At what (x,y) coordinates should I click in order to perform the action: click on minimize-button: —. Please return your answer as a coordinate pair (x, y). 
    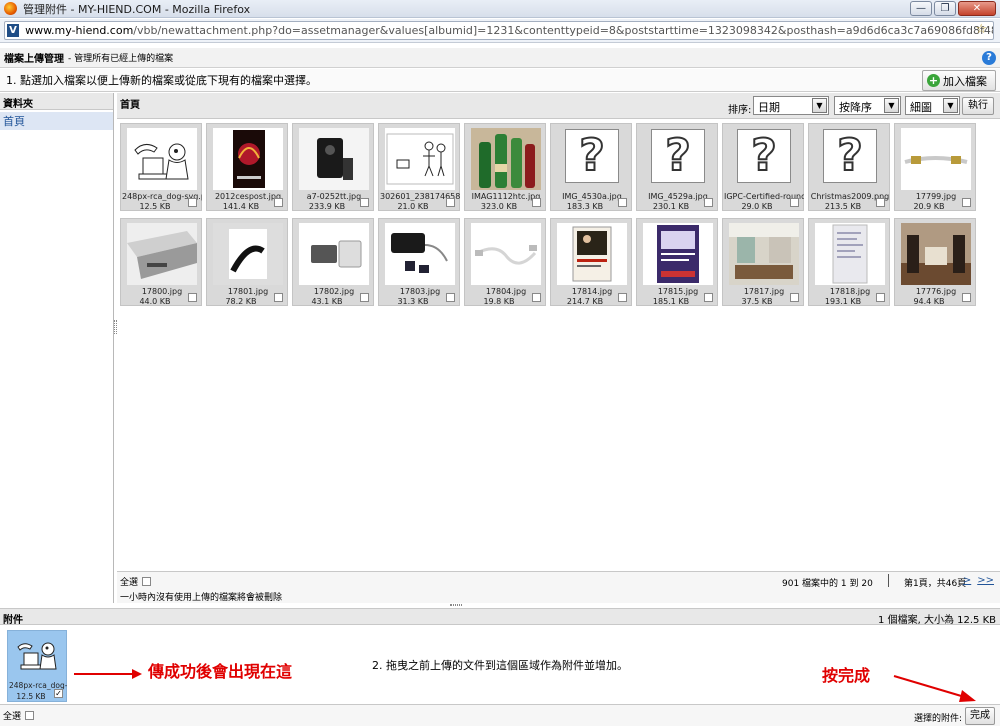
    Looking at the image, I should click on (921, 8).